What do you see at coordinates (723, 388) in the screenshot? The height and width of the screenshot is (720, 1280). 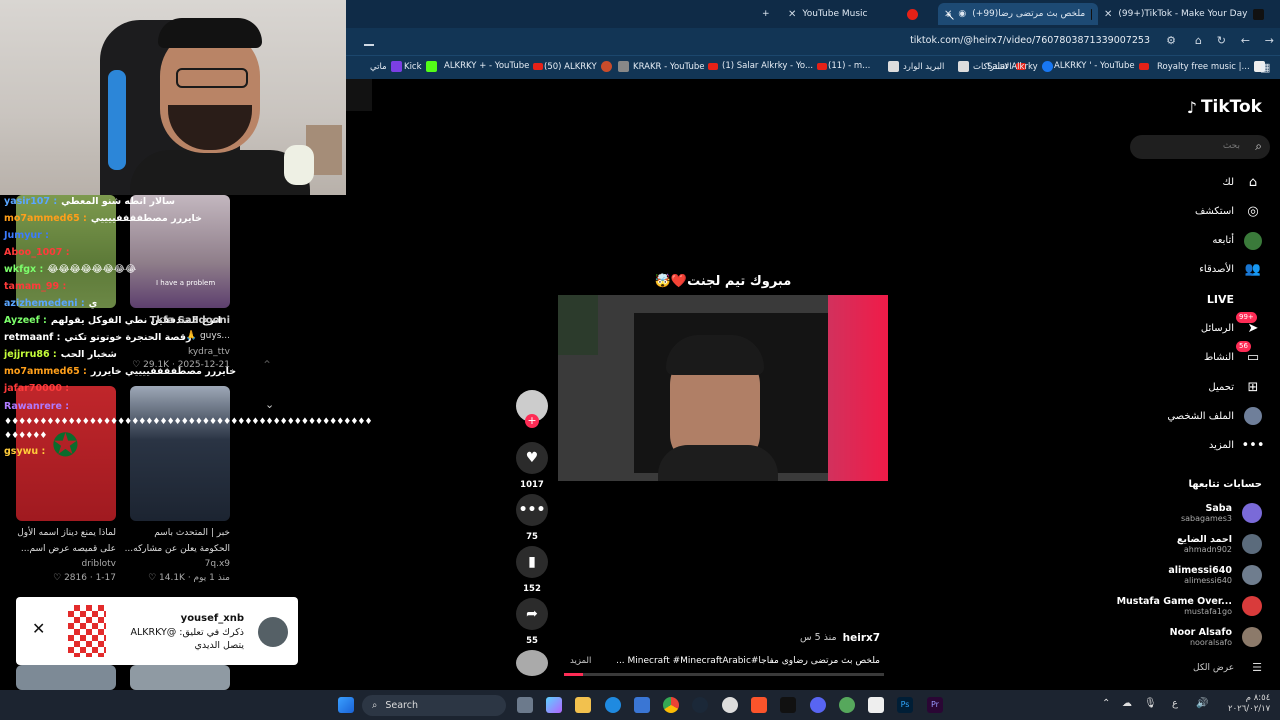 I see `video-player` at bounding box center [723, 388].